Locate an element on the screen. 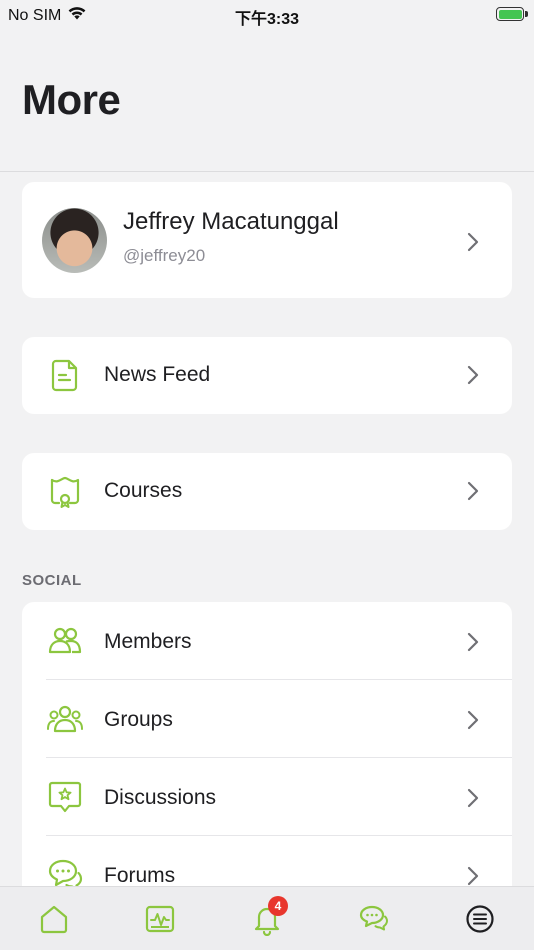 The image size is (534, 950). status-time: 下午3:33 is located at coordinates (267, 19).